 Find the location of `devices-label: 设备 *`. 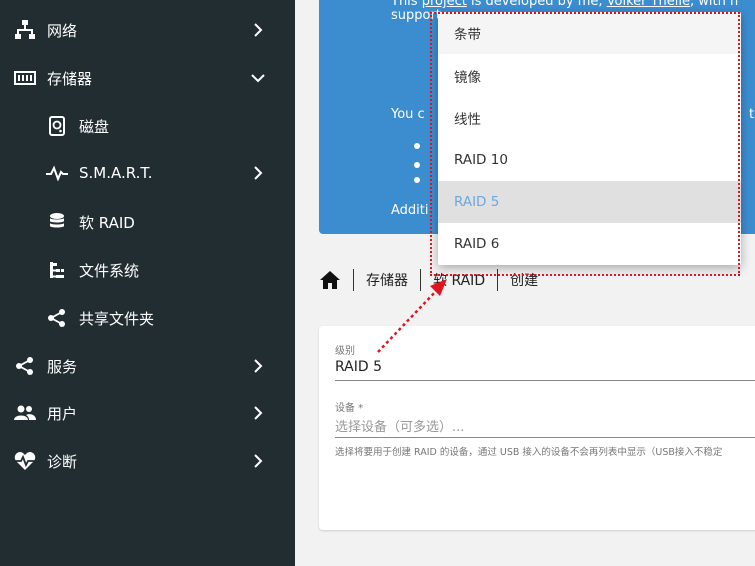

devices-label: 设备 * is located at coordinates (349, 408).